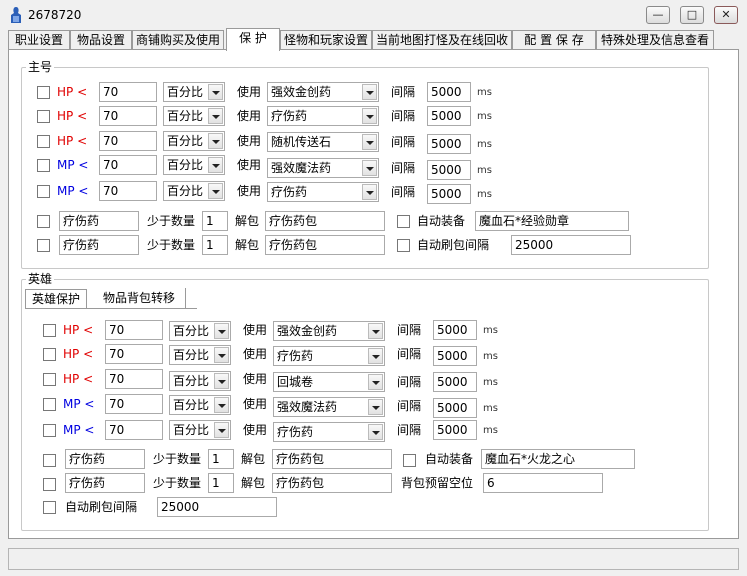 The image size is (747, 576). Describe the element at coordinates (373, 559) in the screenshot. I see `status-bar` at that location.